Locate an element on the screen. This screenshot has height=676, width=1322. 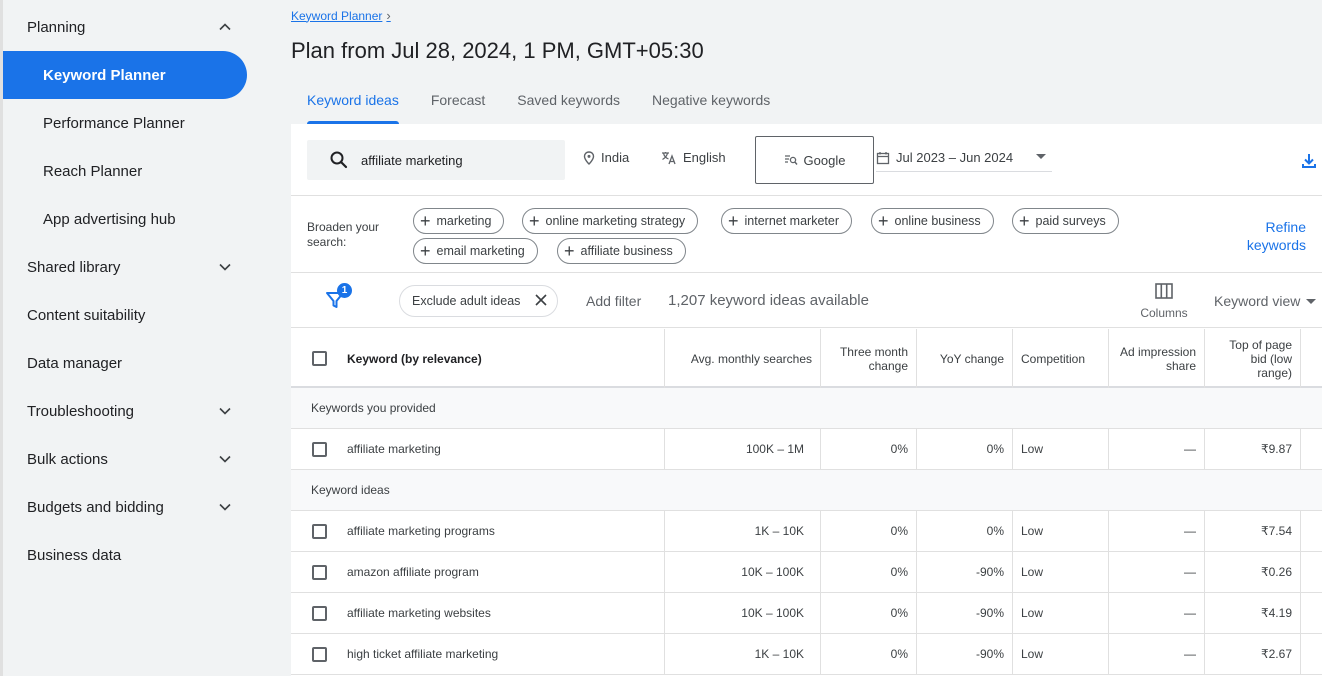
sidebar-item-data-manager: Data manager is located at coordinates (125, 363).